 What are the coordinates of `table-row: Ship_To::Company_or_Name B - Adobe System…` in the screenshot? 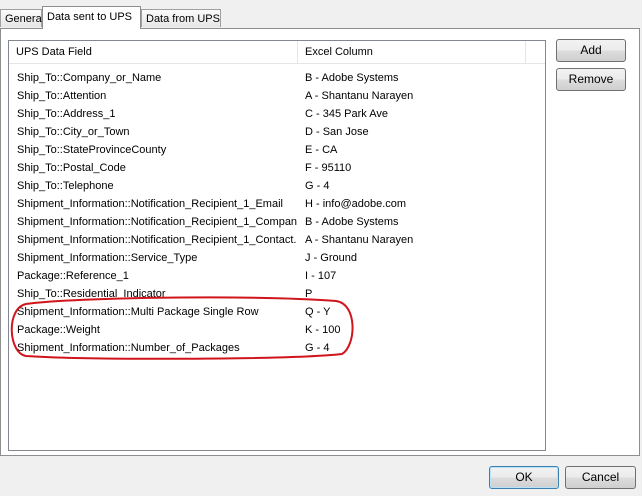 It's located at (277, 78).